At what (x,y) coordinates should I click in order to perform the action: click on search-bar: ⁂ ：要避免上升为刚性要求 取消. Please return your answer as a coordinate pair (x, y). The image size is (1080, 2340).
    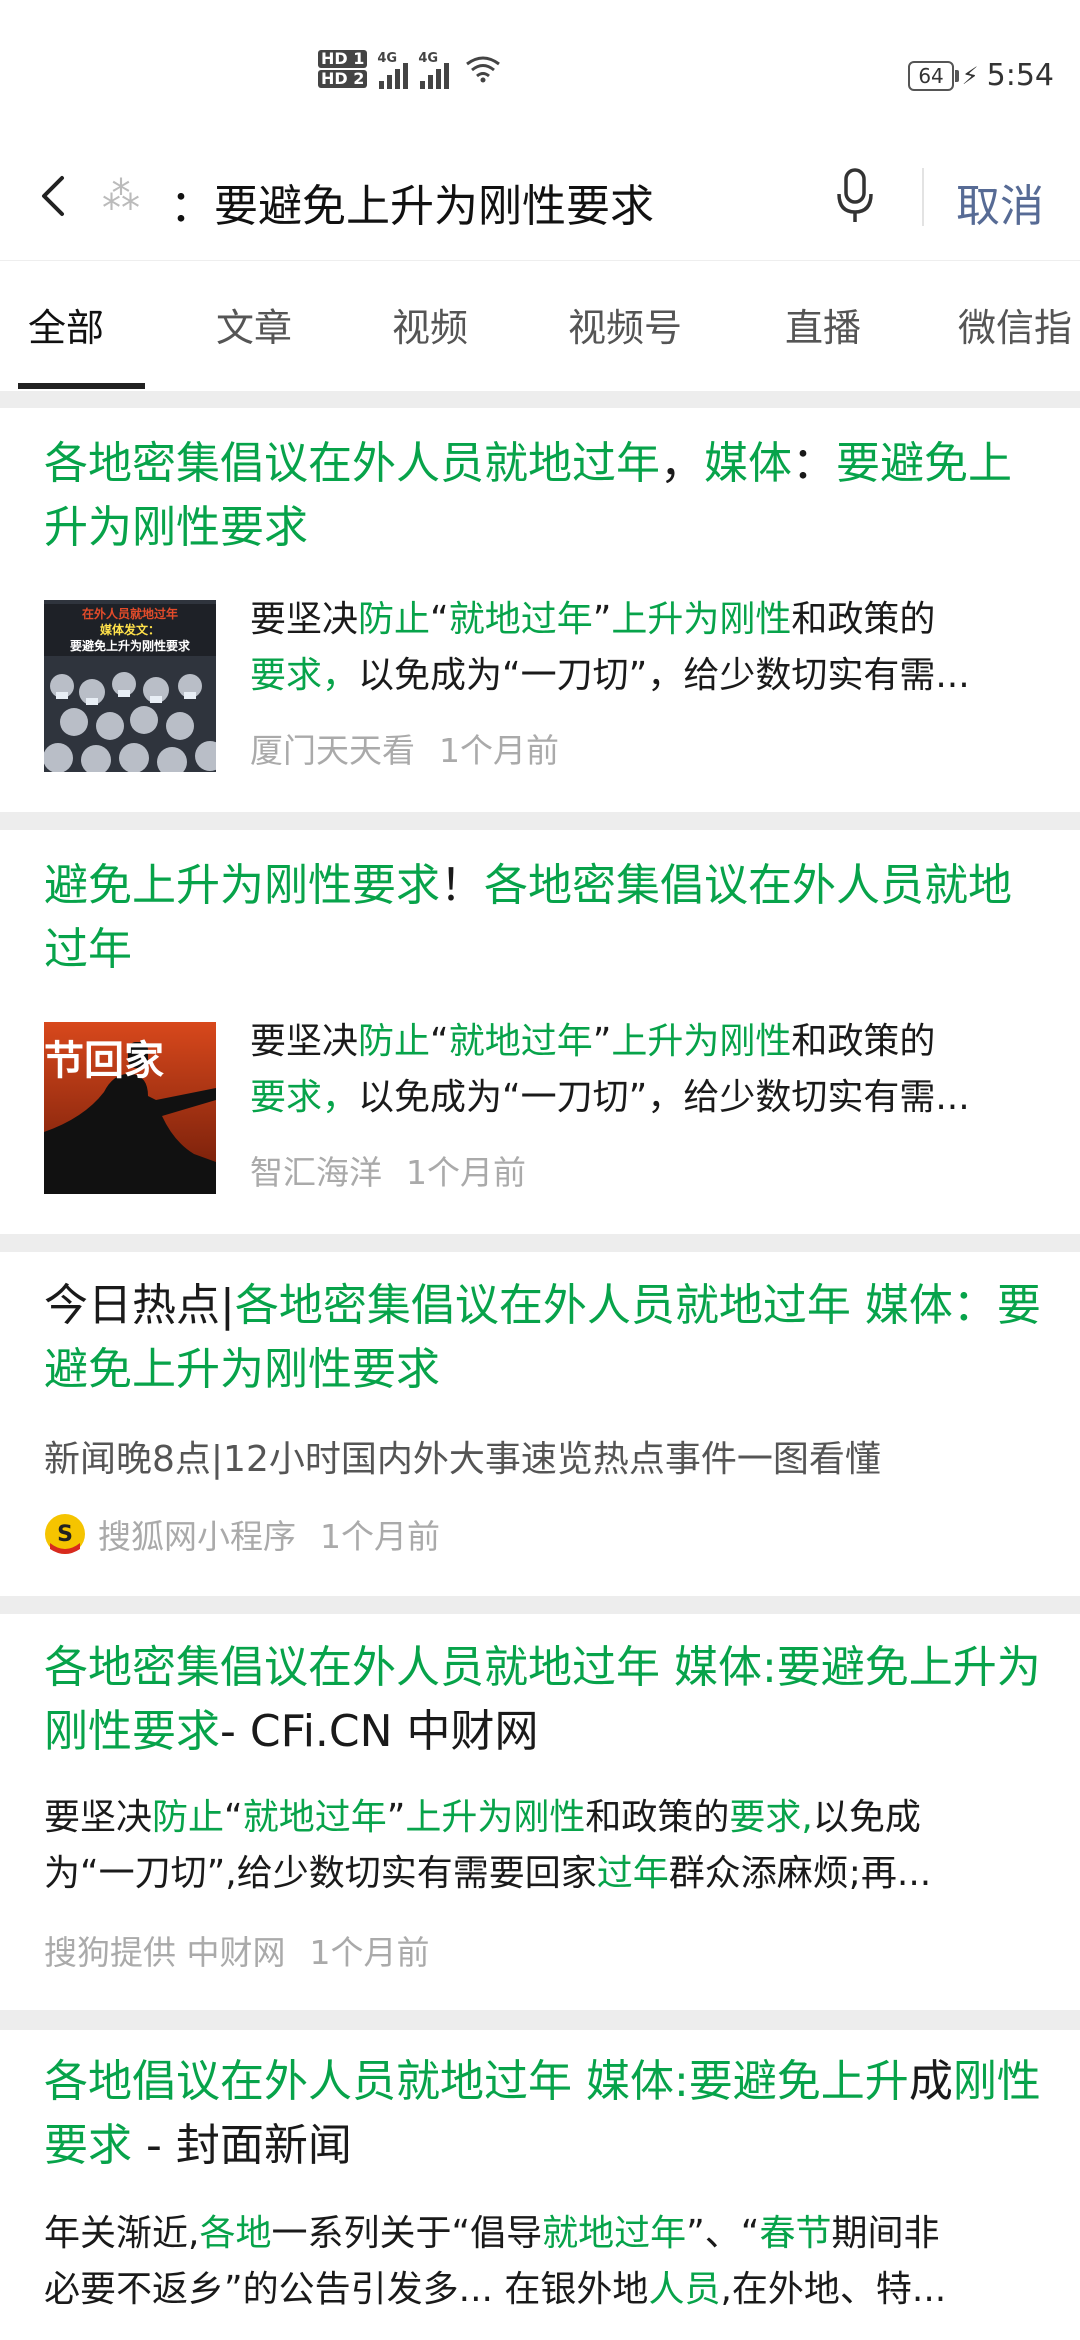
    Looking at the image, I should click on (540, 195).